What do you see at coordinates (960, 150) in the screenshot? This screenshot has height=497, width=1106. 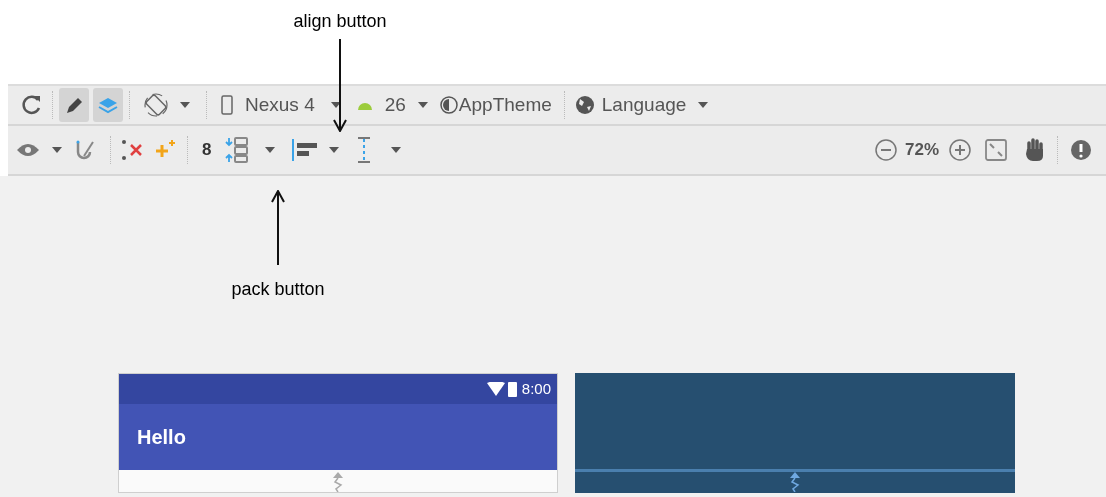 I see `zoom-in-icon` at bounding box center [960, 150].